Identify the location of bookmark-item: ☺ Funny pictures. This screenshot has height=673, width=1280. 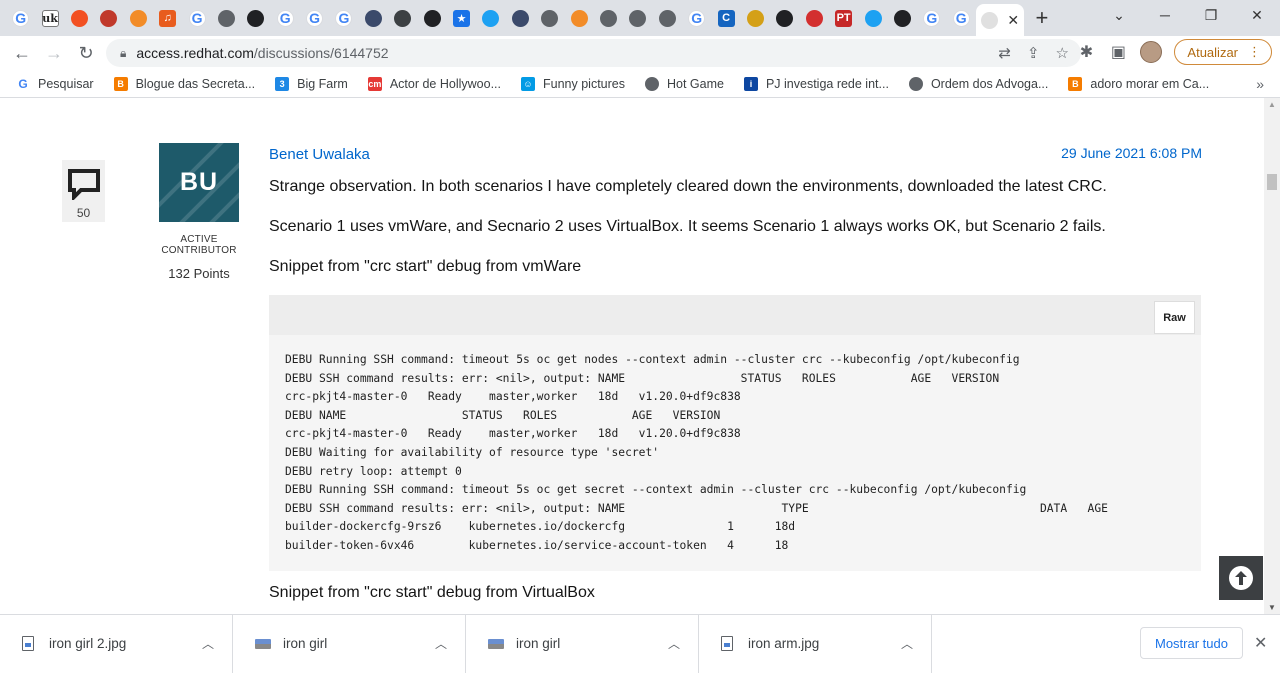
(573, 83).